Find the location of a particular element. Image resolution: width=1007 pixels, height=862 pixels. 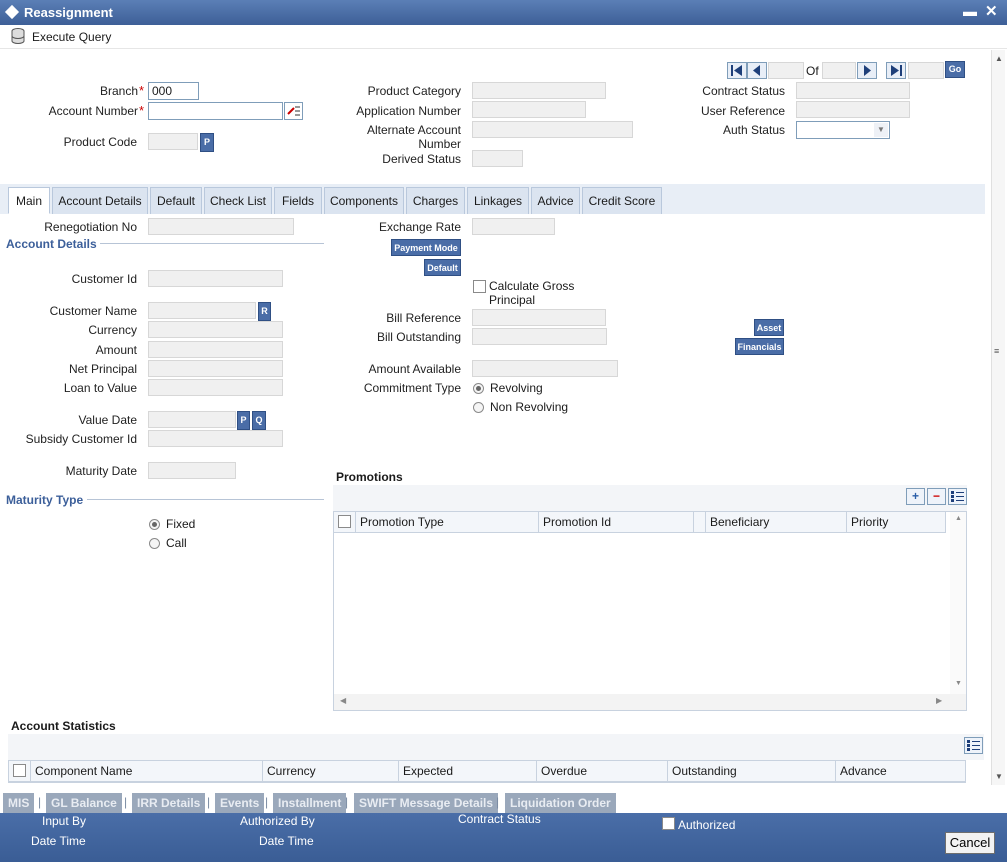

revolving-radio is located at coordinates (478, 388).